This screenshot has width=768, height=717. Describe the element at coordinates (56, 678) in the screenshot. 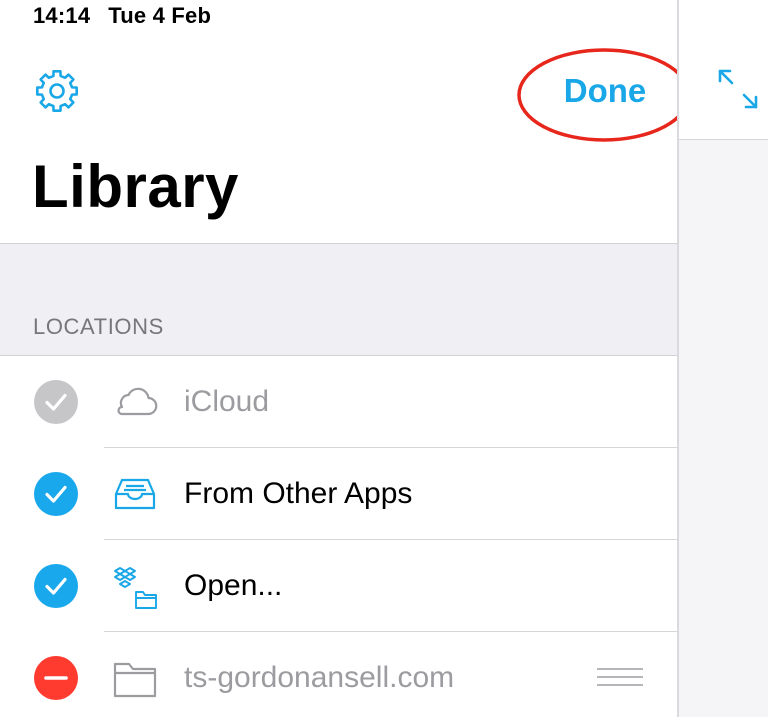

I see `delete-minus-icon` at that location.